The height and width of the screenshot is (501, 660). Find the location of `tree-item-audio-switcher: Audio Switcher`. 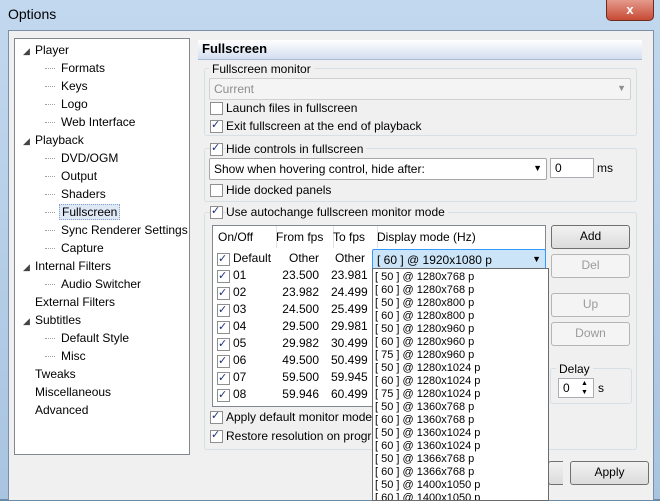

tree-item-audio-switcher: Audio Switcher is located at coordinates (101, 284).